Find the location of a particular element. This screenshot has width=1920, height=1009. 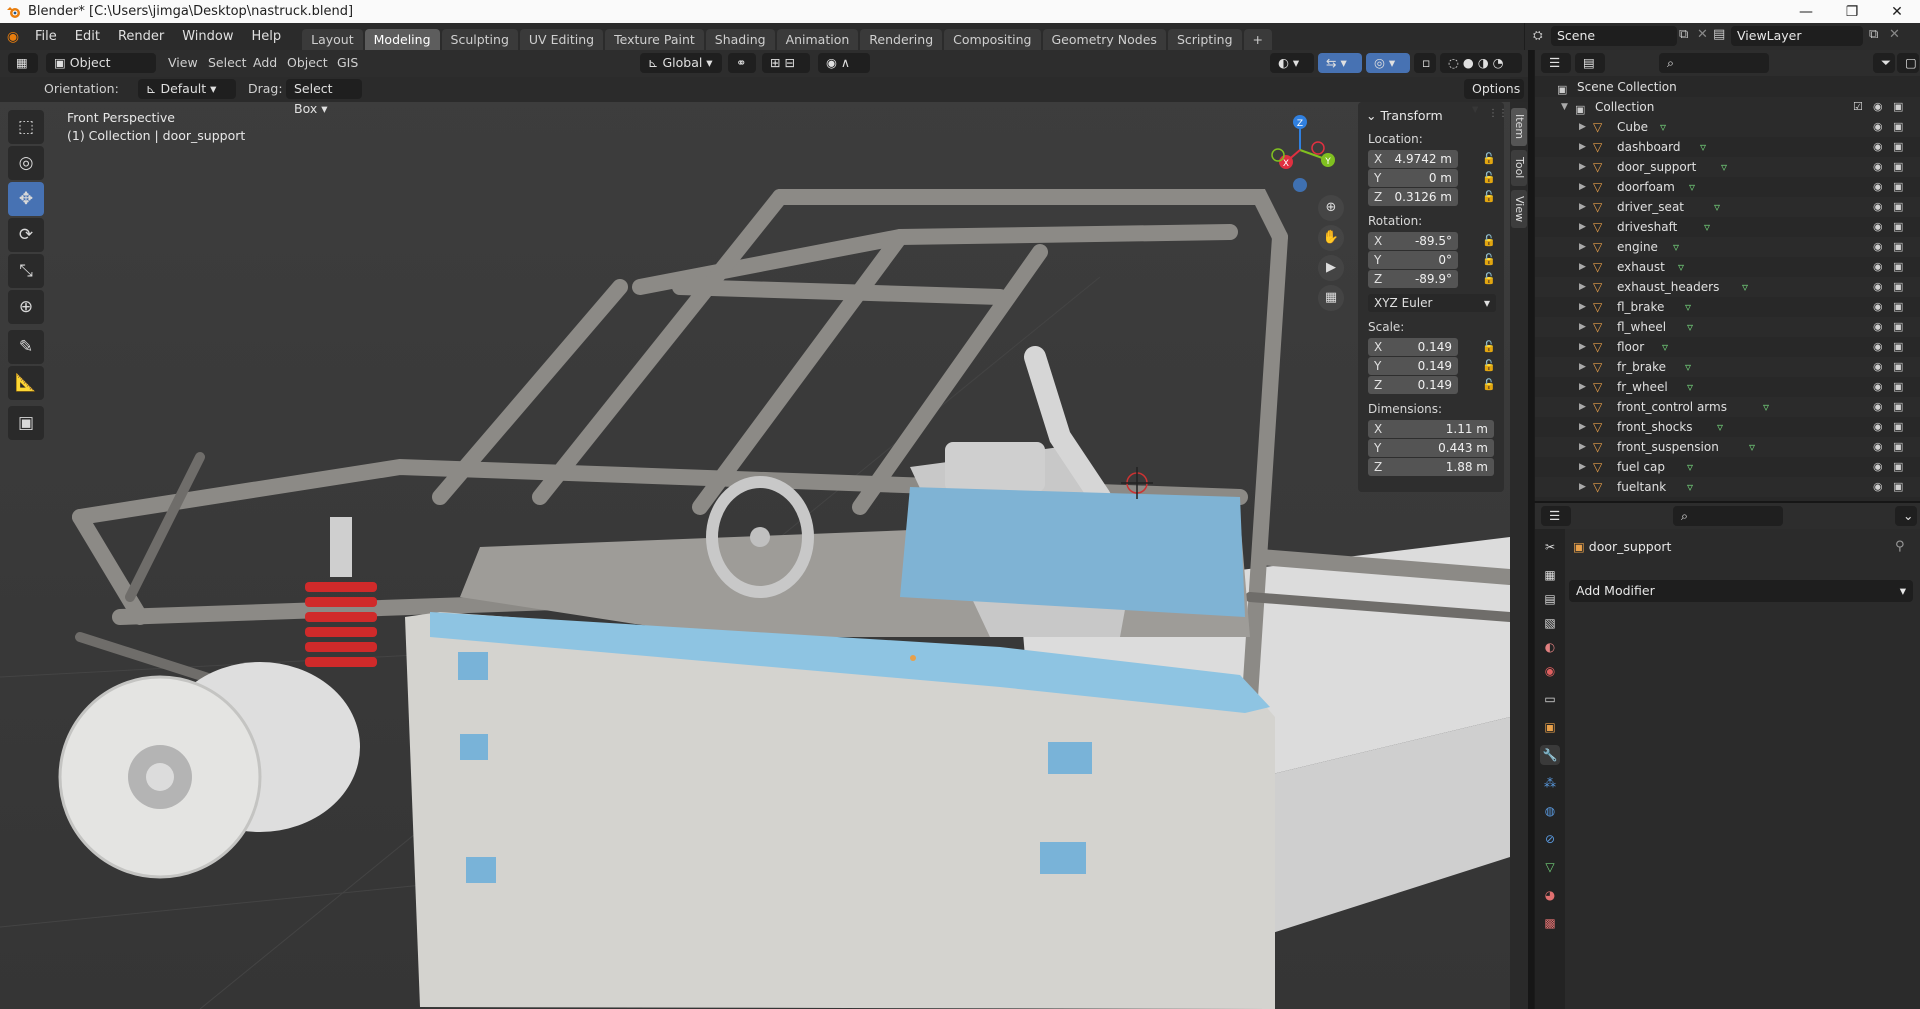

overlays-toggle-icon: ◎ ▾ is located at coordinates (1388, 63).